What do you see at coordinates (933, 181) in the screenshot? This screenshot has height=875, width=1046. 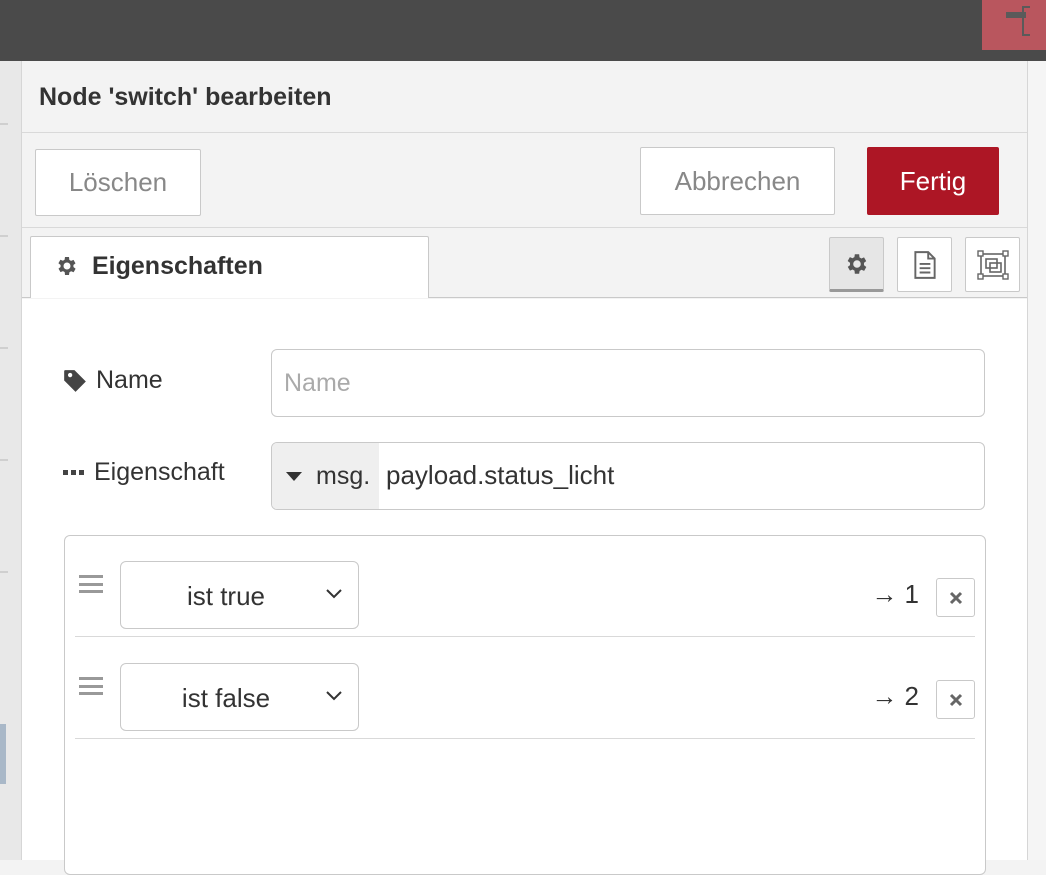 I see `done-button: Fertig` at bounding box center [933, 181].